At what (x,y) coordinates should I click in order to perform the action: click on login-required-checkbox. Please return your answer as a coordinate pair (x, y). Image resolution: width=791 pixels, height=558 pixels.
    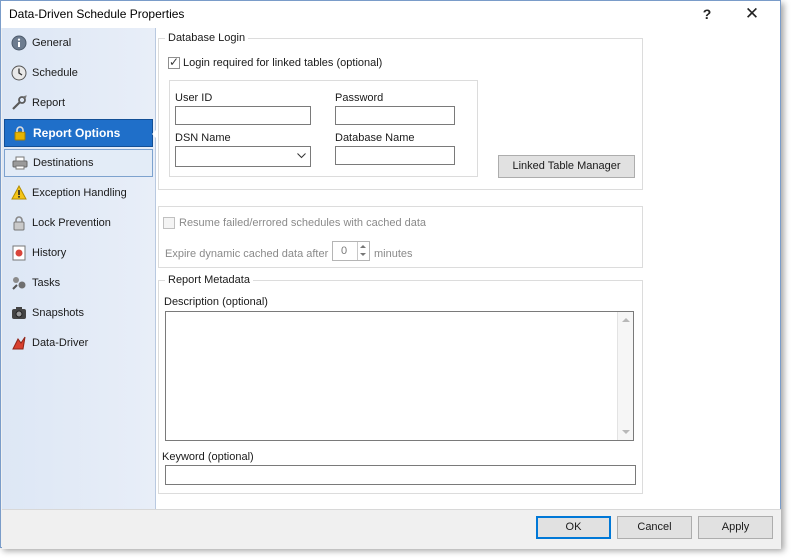
    Looking at the image, I should click on (174, 62).